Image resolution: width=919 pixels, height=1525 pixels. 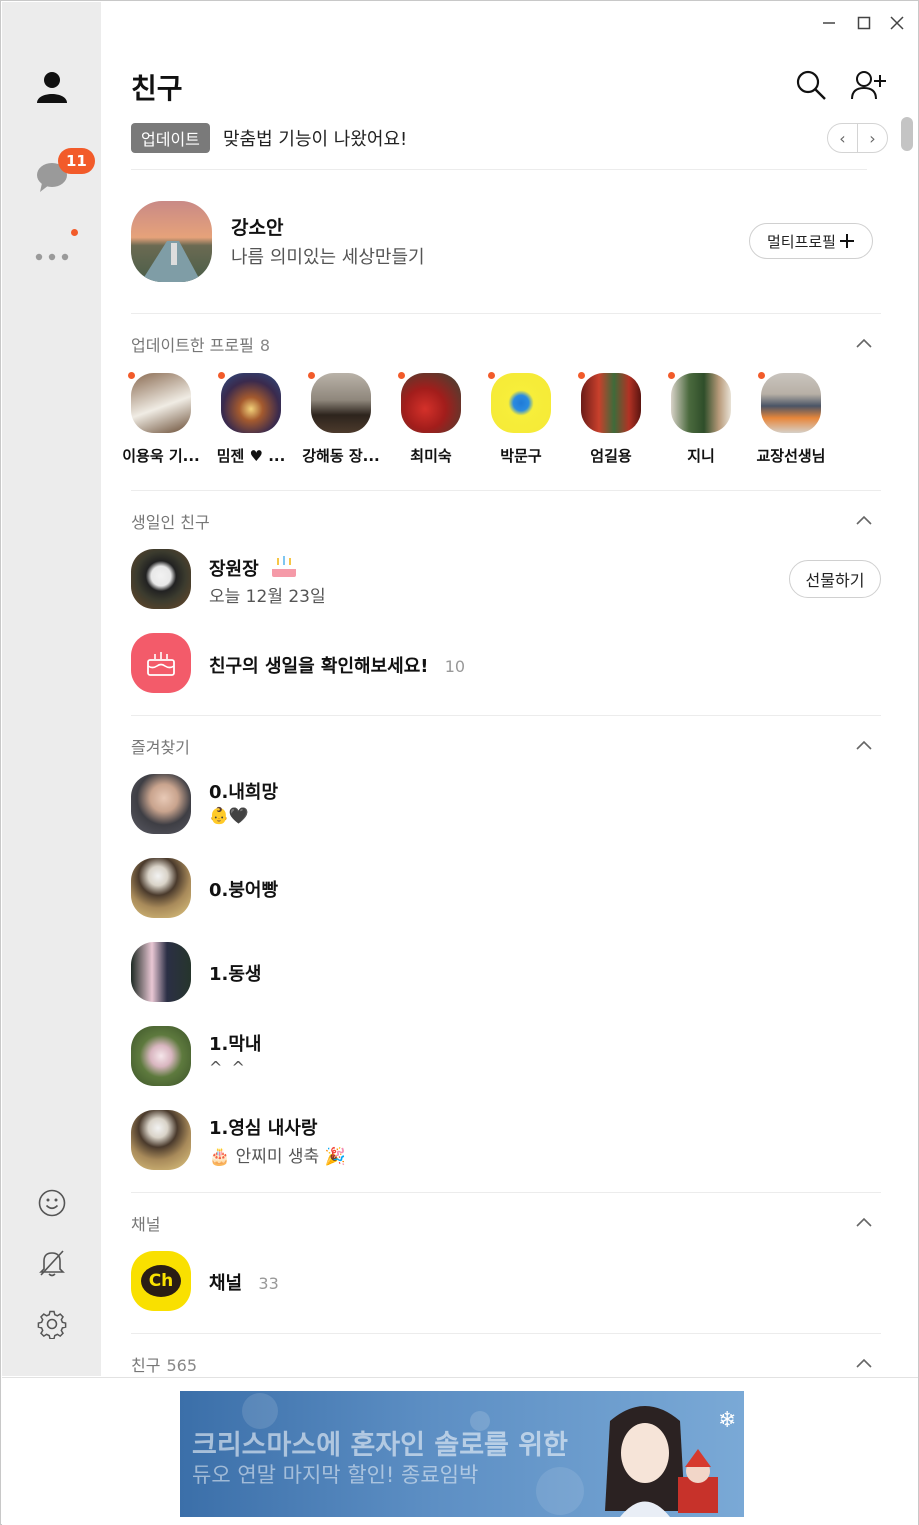 What do you see at coordinates (263, 1127) in the screenshot?
I see `favorite-name: 1.영심 내사랑` at bounding box center [263, 1127].